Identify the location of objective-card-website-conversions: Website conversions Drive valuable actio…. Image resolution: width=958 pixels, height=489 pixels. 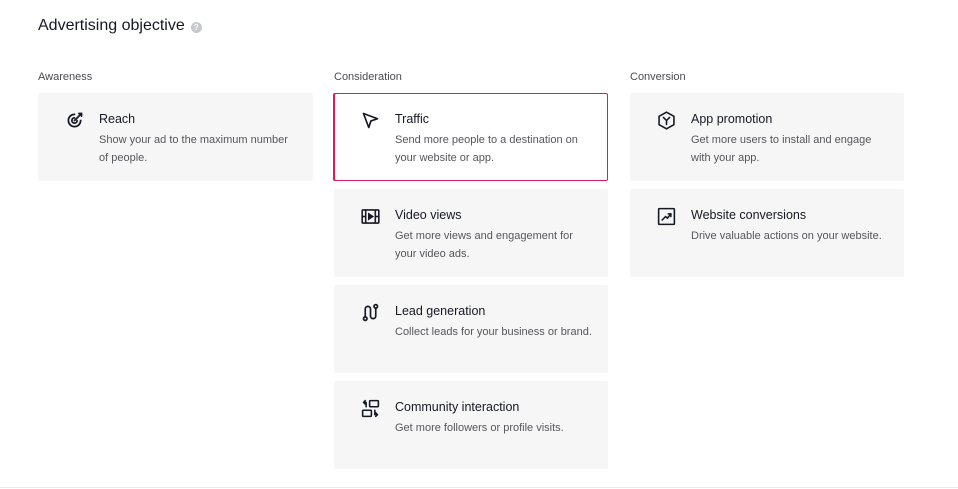
(767, 233).